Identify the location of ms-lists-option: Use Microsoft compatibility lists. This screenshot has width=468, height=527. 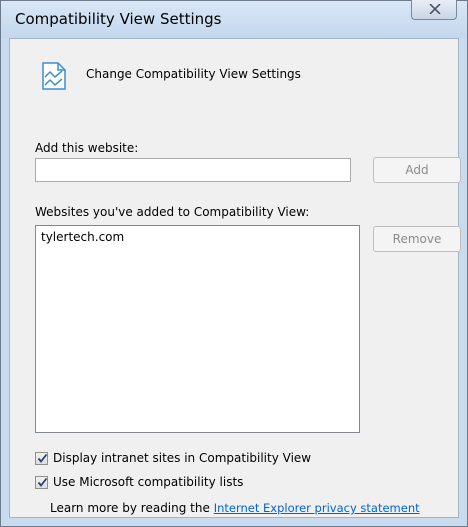
(139, 482).